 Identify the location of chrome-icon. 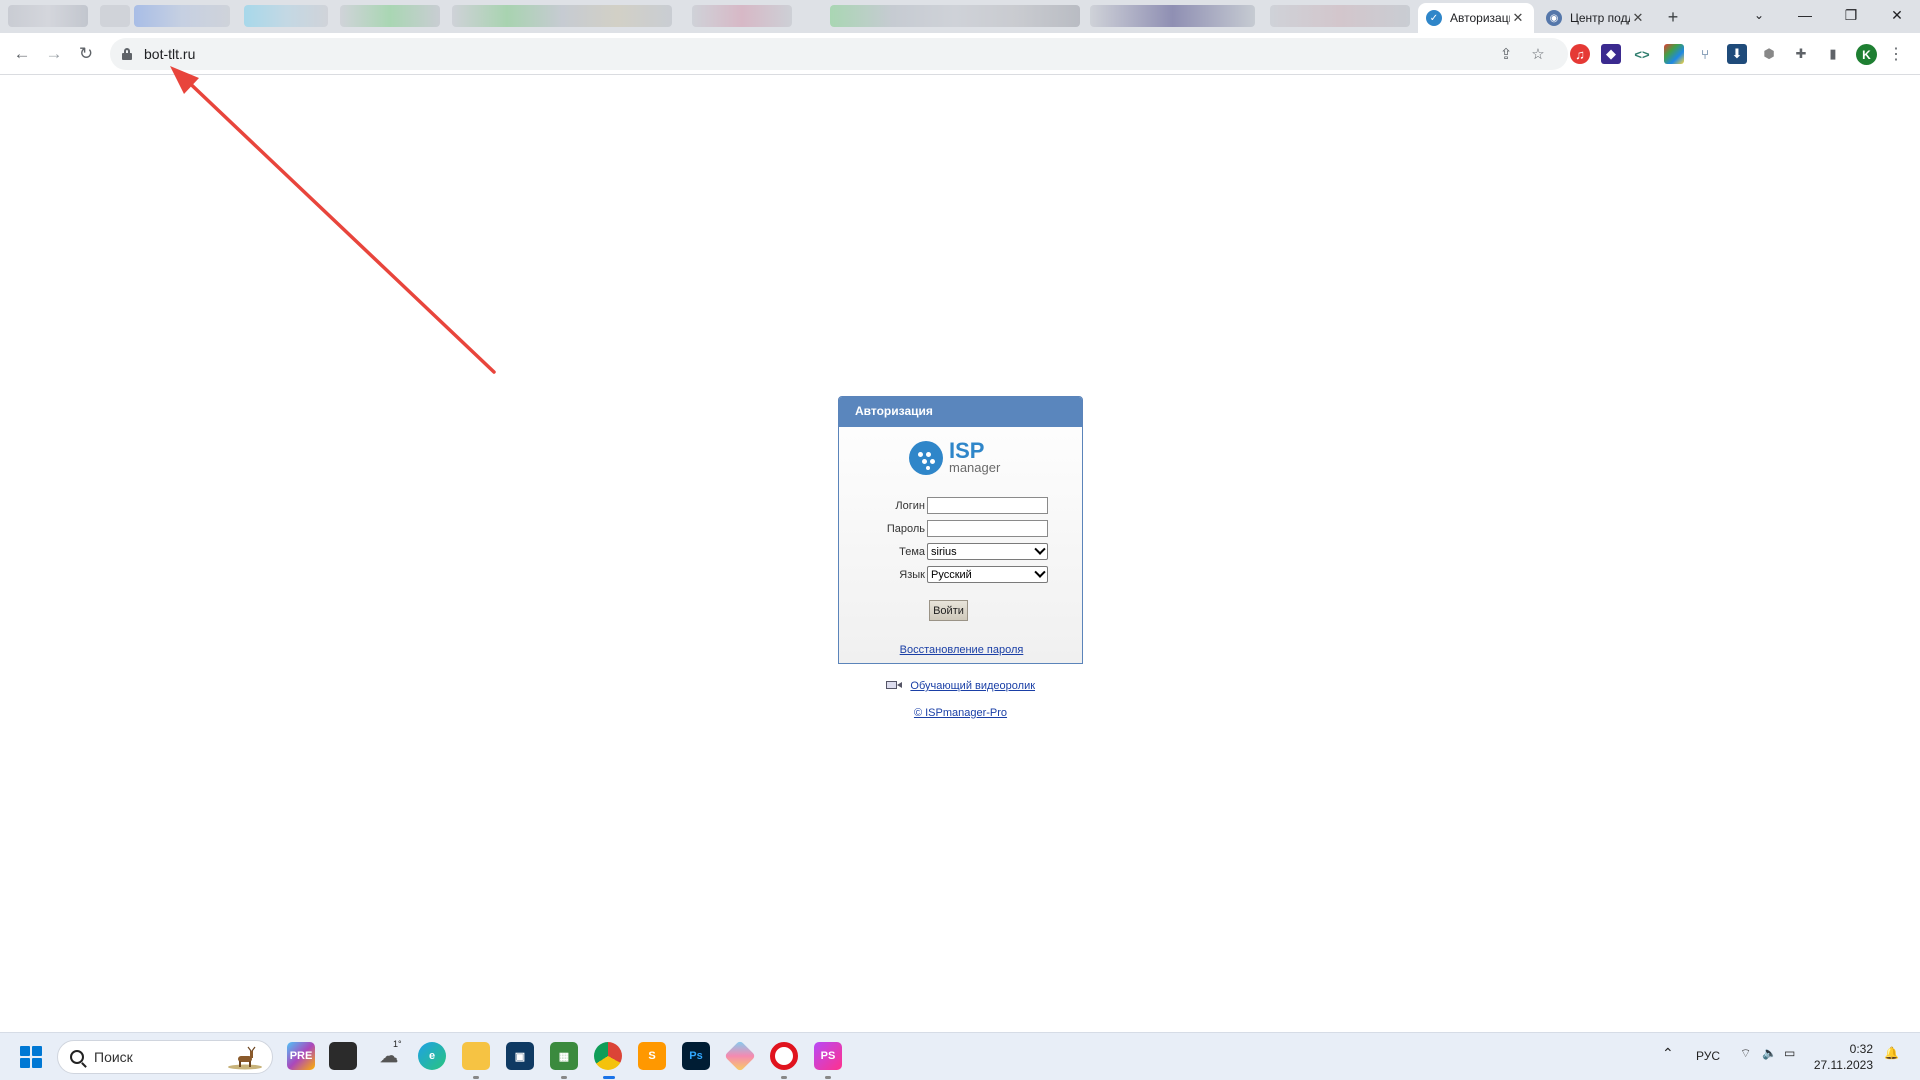
(608, 1056).